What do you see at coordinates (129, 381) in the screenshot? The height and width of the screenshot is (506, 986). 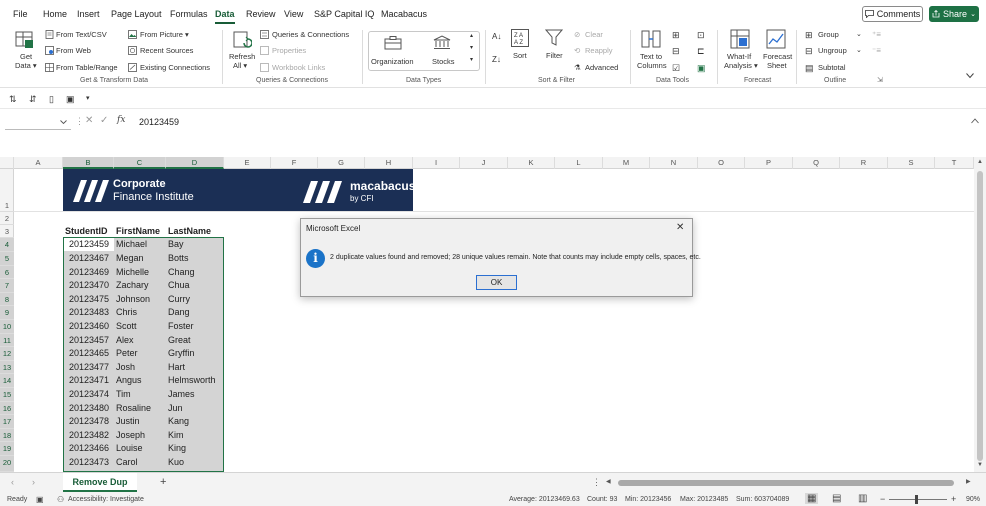 I see `table-row: Angus` at bounding box center [129, 381].